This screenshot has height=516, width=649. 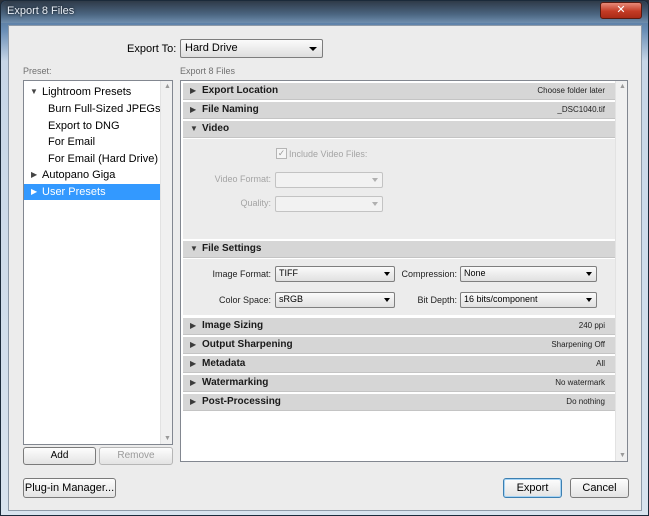 What do you see at coordinates (335, 274) in the screenshot?
I see `image-format-select: TIFF` at bounding box center [335, 274].